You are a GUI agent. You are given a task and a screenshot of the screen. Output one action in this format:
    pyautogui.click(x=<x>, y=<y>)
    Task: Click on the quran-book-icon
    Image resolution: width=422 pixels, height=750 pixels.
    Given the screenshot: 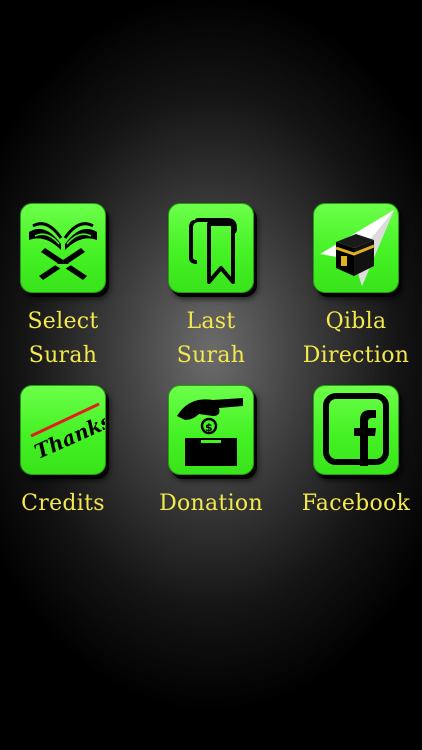 What is the action you would take?
    pyautogui.click(x=63, y=251)
    